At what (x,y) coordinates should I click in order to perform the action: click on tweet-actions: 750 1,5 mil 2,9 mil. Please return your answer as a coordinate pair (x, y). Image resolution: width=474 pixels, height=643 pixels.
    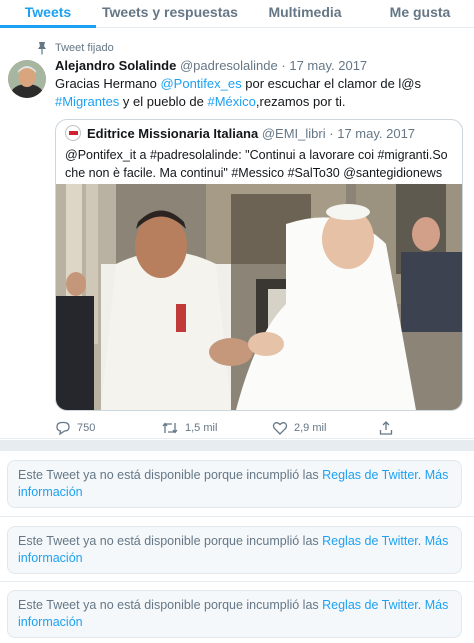
    Looking at the image, I should click on (260, 428).